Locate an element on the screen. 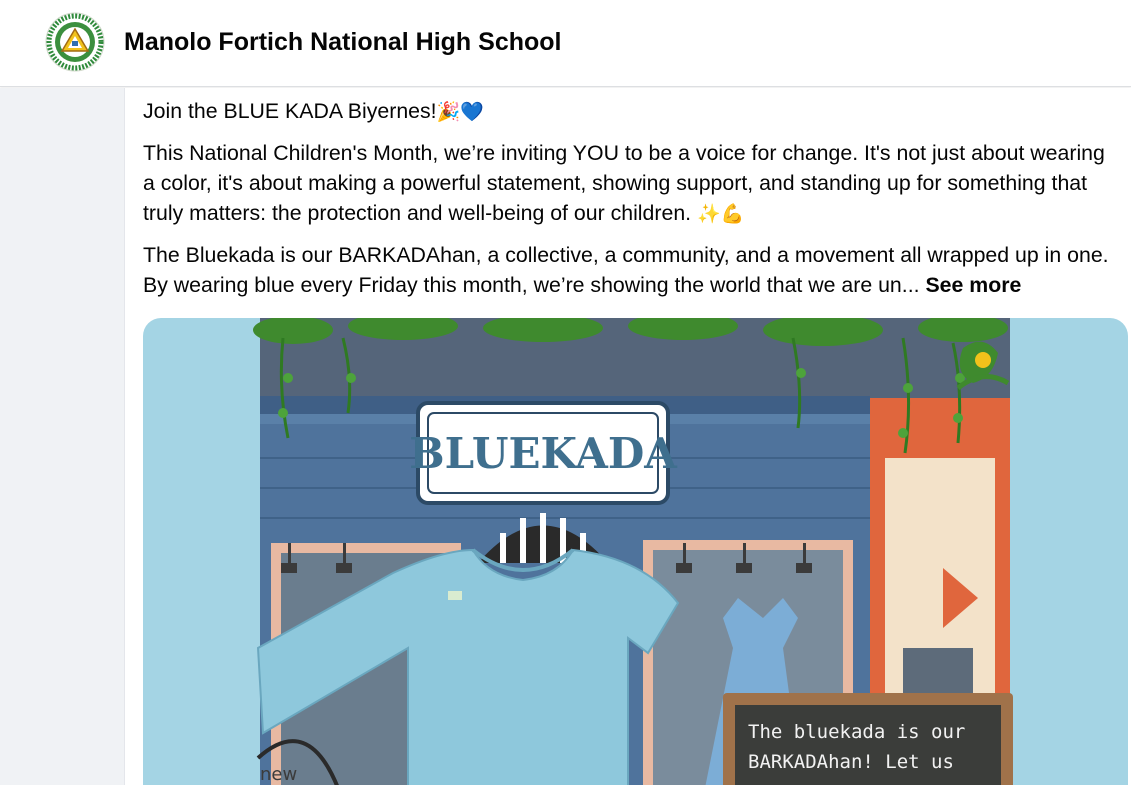 Image resolution: width=1131 pixels, height=785 pixels. page-name-link: Manolo Fortich National High School is located at coordinates (343, 42).